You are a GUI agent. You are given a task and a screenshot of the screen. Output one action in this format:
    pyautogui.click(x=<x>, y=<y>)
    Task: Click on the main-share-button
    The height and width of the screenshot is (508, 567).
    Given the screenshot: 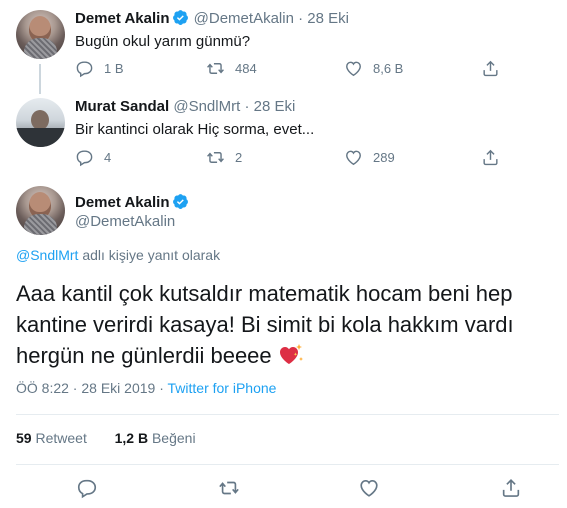 What is the action you would take?
    pyautogui.click(x=511, y=488)
    